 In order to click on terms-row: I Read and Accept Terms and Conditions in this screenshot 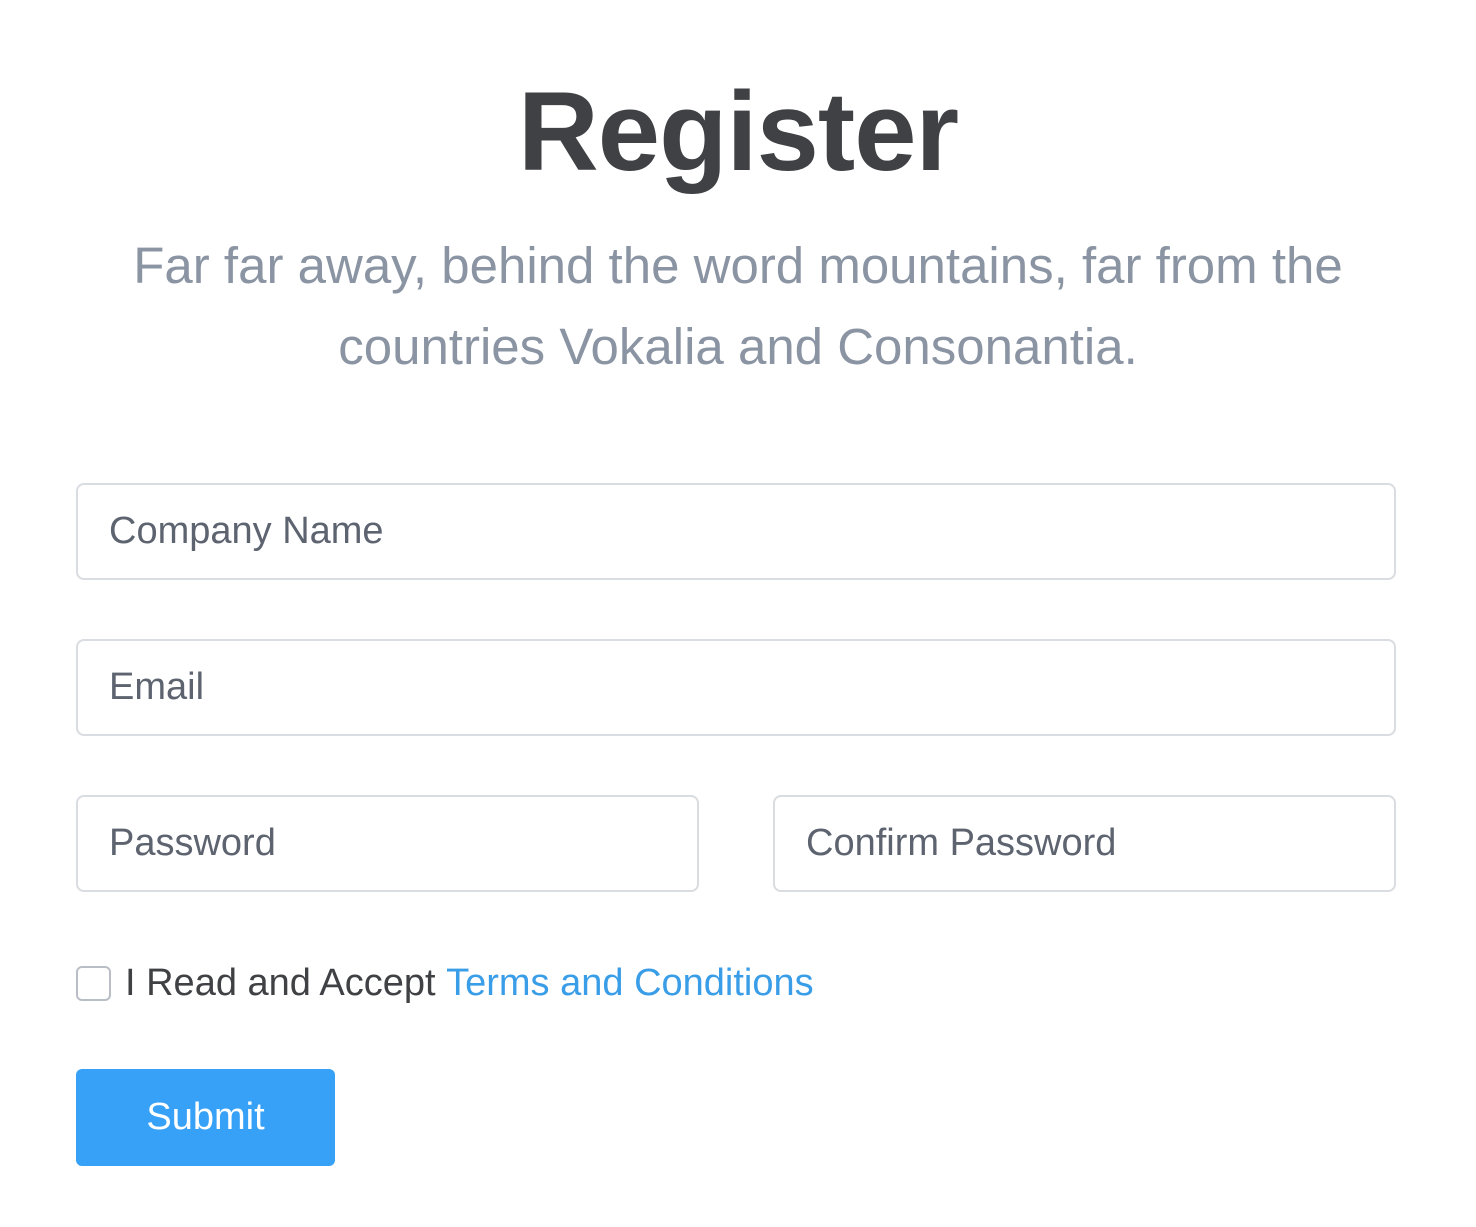, I will do `click(445, 983)`.